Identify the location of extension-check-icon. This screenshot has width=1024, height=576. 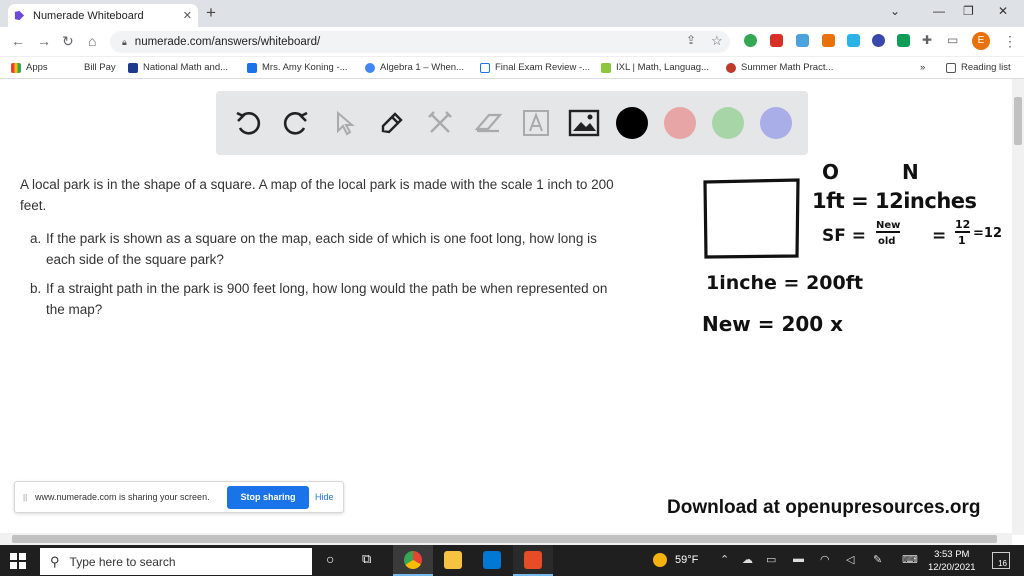
(903, 40).